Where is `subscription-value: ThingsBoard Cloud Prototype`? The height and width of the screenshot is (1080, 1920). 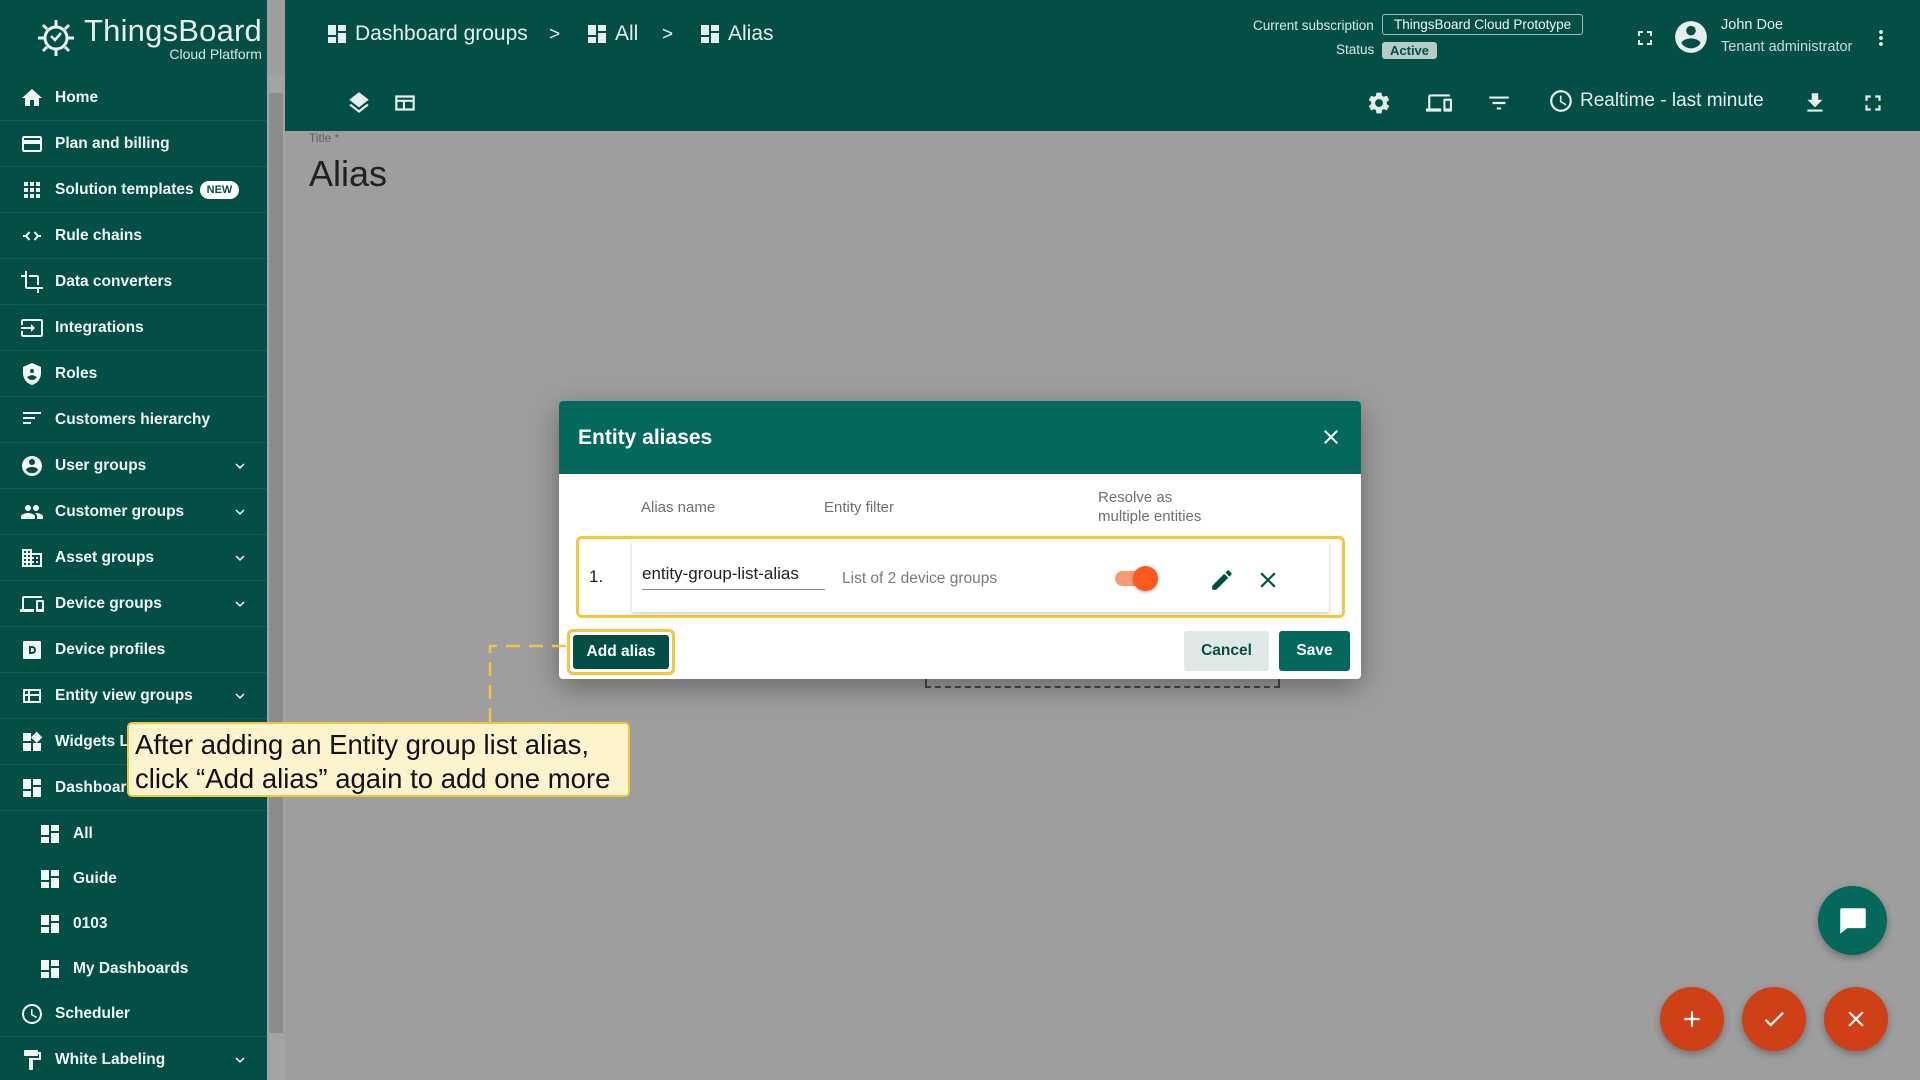
subscription-value: ThingsBoard Cloud Prototype is located at coordinates (1483, 24).